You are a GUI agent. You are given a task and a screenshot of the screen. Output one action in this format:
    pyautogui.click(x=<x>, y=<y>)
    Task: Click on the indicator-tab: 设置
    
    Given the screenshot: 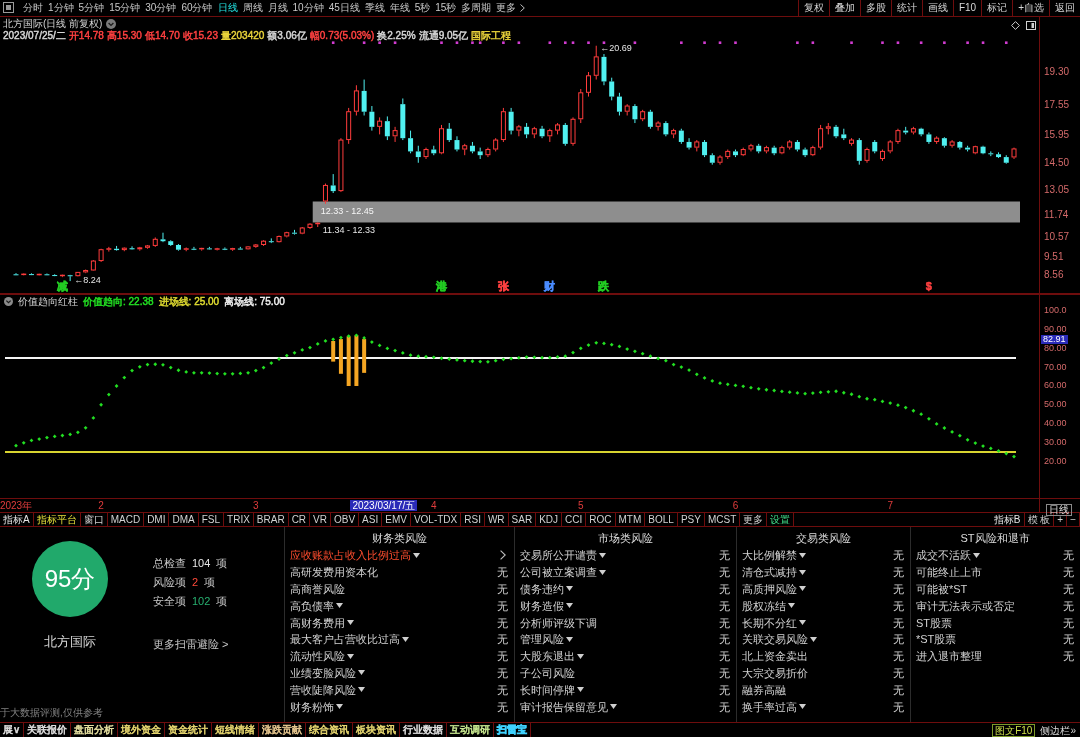 What is the action you would take?
    pyautogui.click(x=781, y=519)
    